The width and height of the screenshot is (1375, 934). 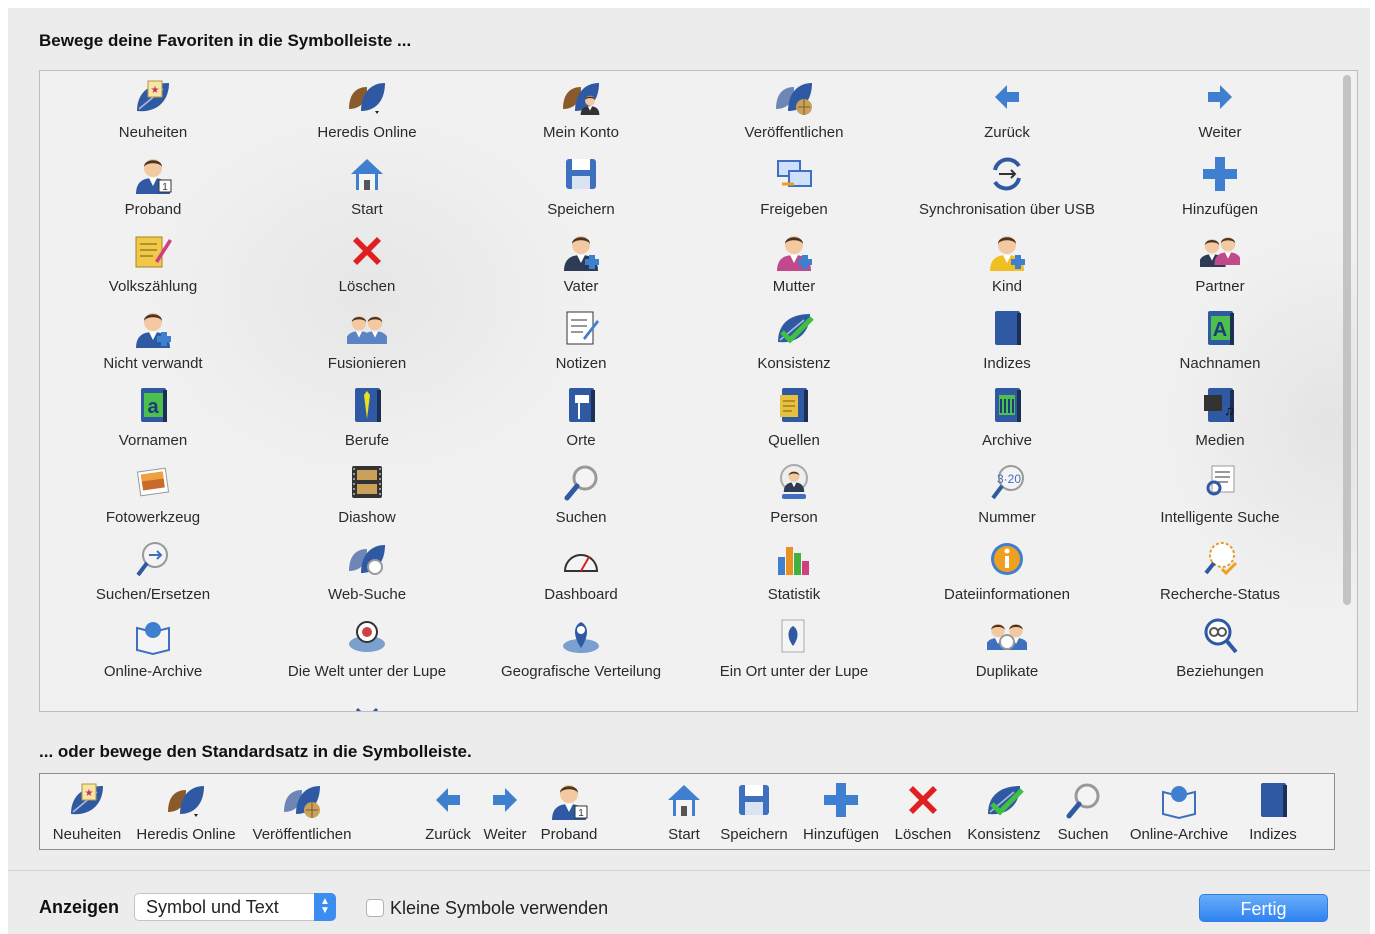 I want to click on default-set-item: Suchen, so click(x=1083, y=811).